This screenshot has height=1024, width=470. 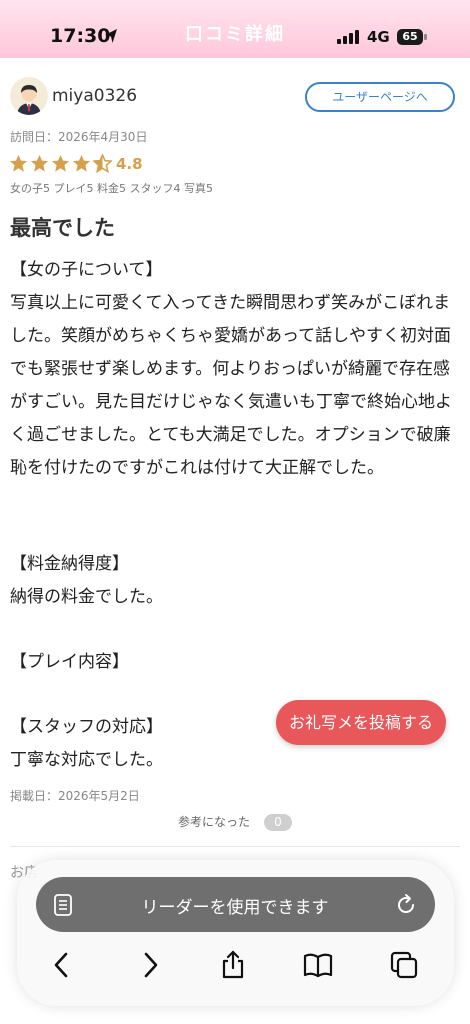 What do you see at coordinates (62, 228) in the screenshot?
I see `review-title: 最高でした` at bounding box center [62, 228].